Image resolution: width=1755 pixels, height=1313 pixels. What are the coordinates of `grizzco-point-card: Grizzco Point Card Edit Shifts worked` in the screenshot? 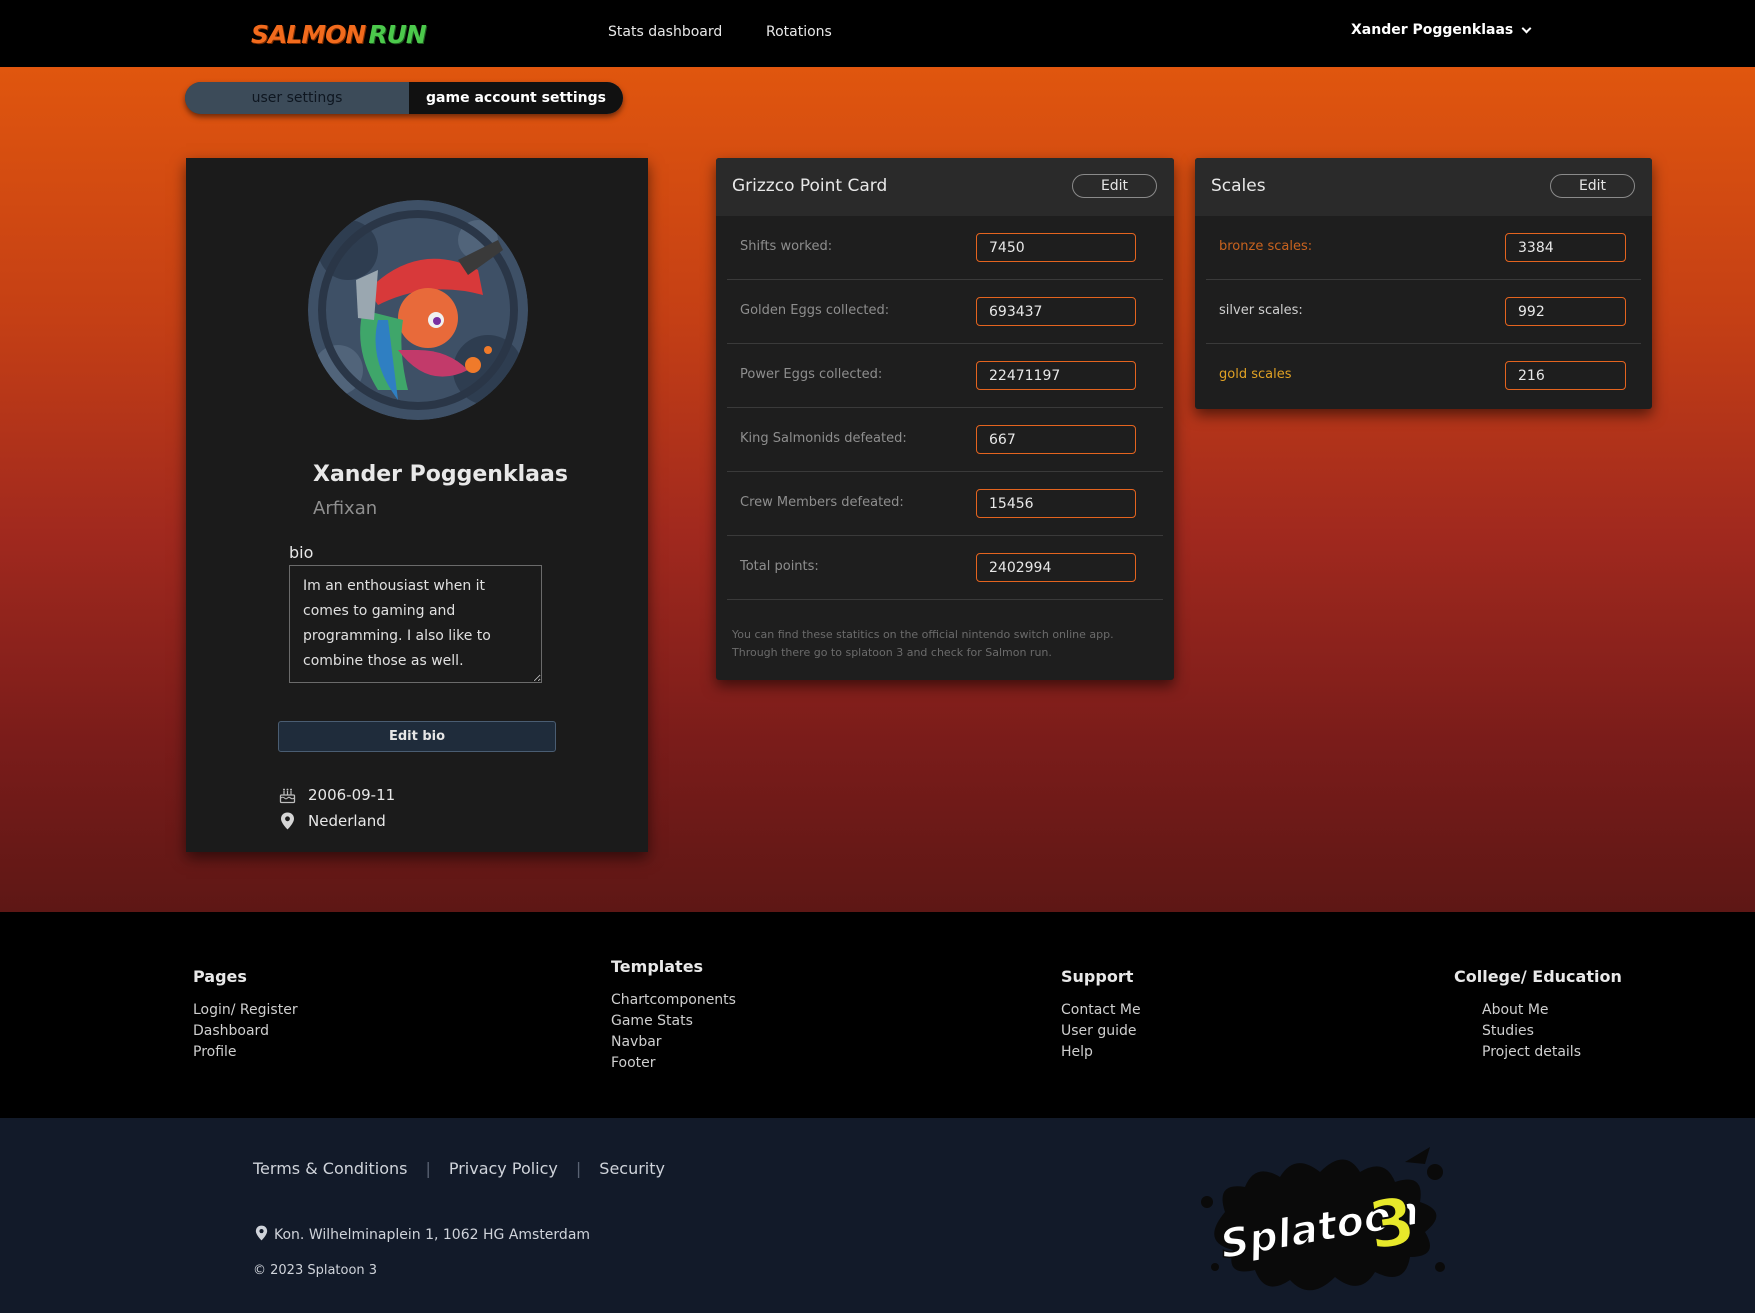 It's located at (945, 419).